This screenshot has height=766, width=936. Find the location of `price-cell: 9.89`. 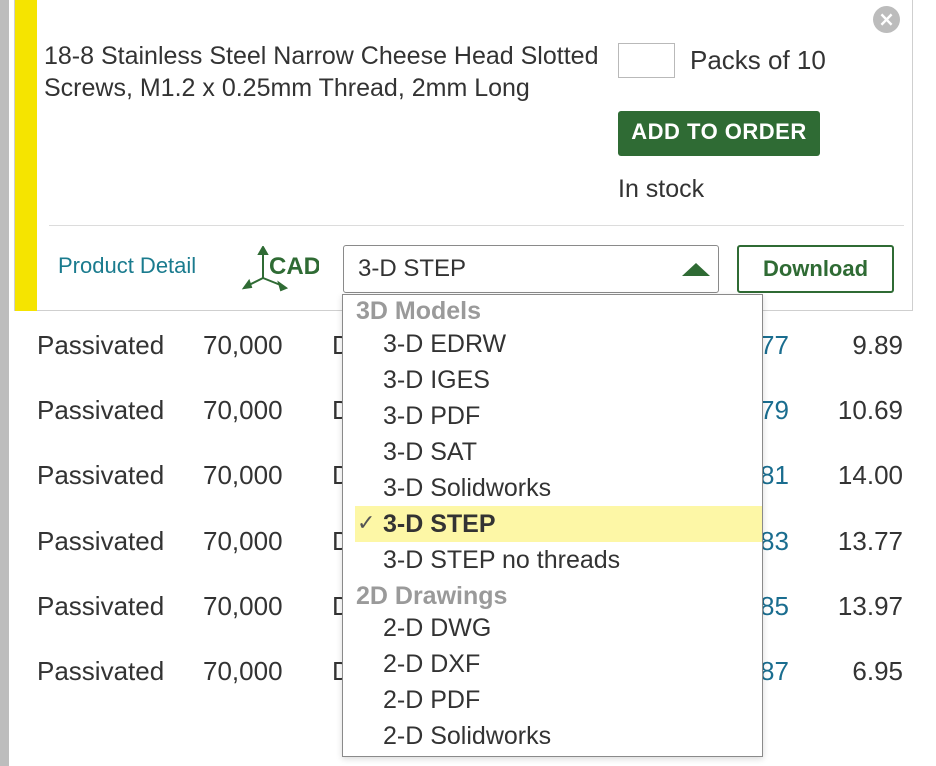

price-cell: 9.89 is located at coordinates (877, 345).